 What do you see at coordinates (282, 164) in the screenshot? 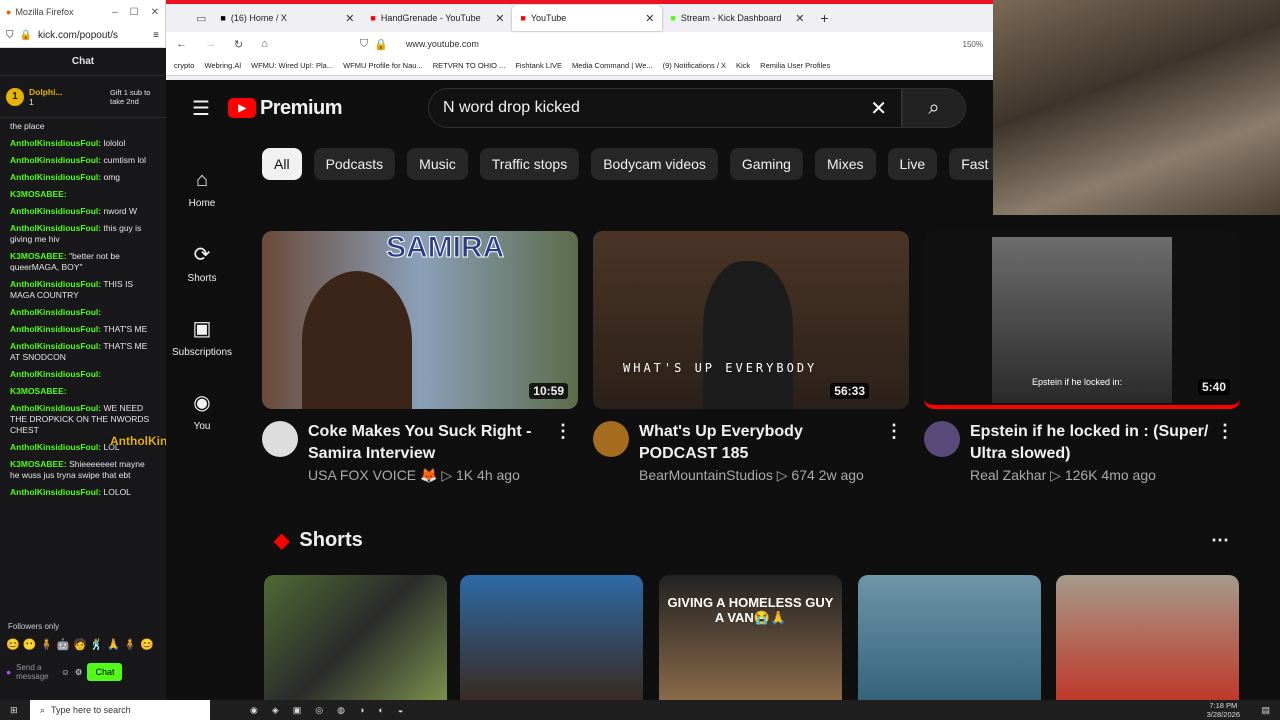
I see `filter-chip: All` at bounding box center [282, 164].